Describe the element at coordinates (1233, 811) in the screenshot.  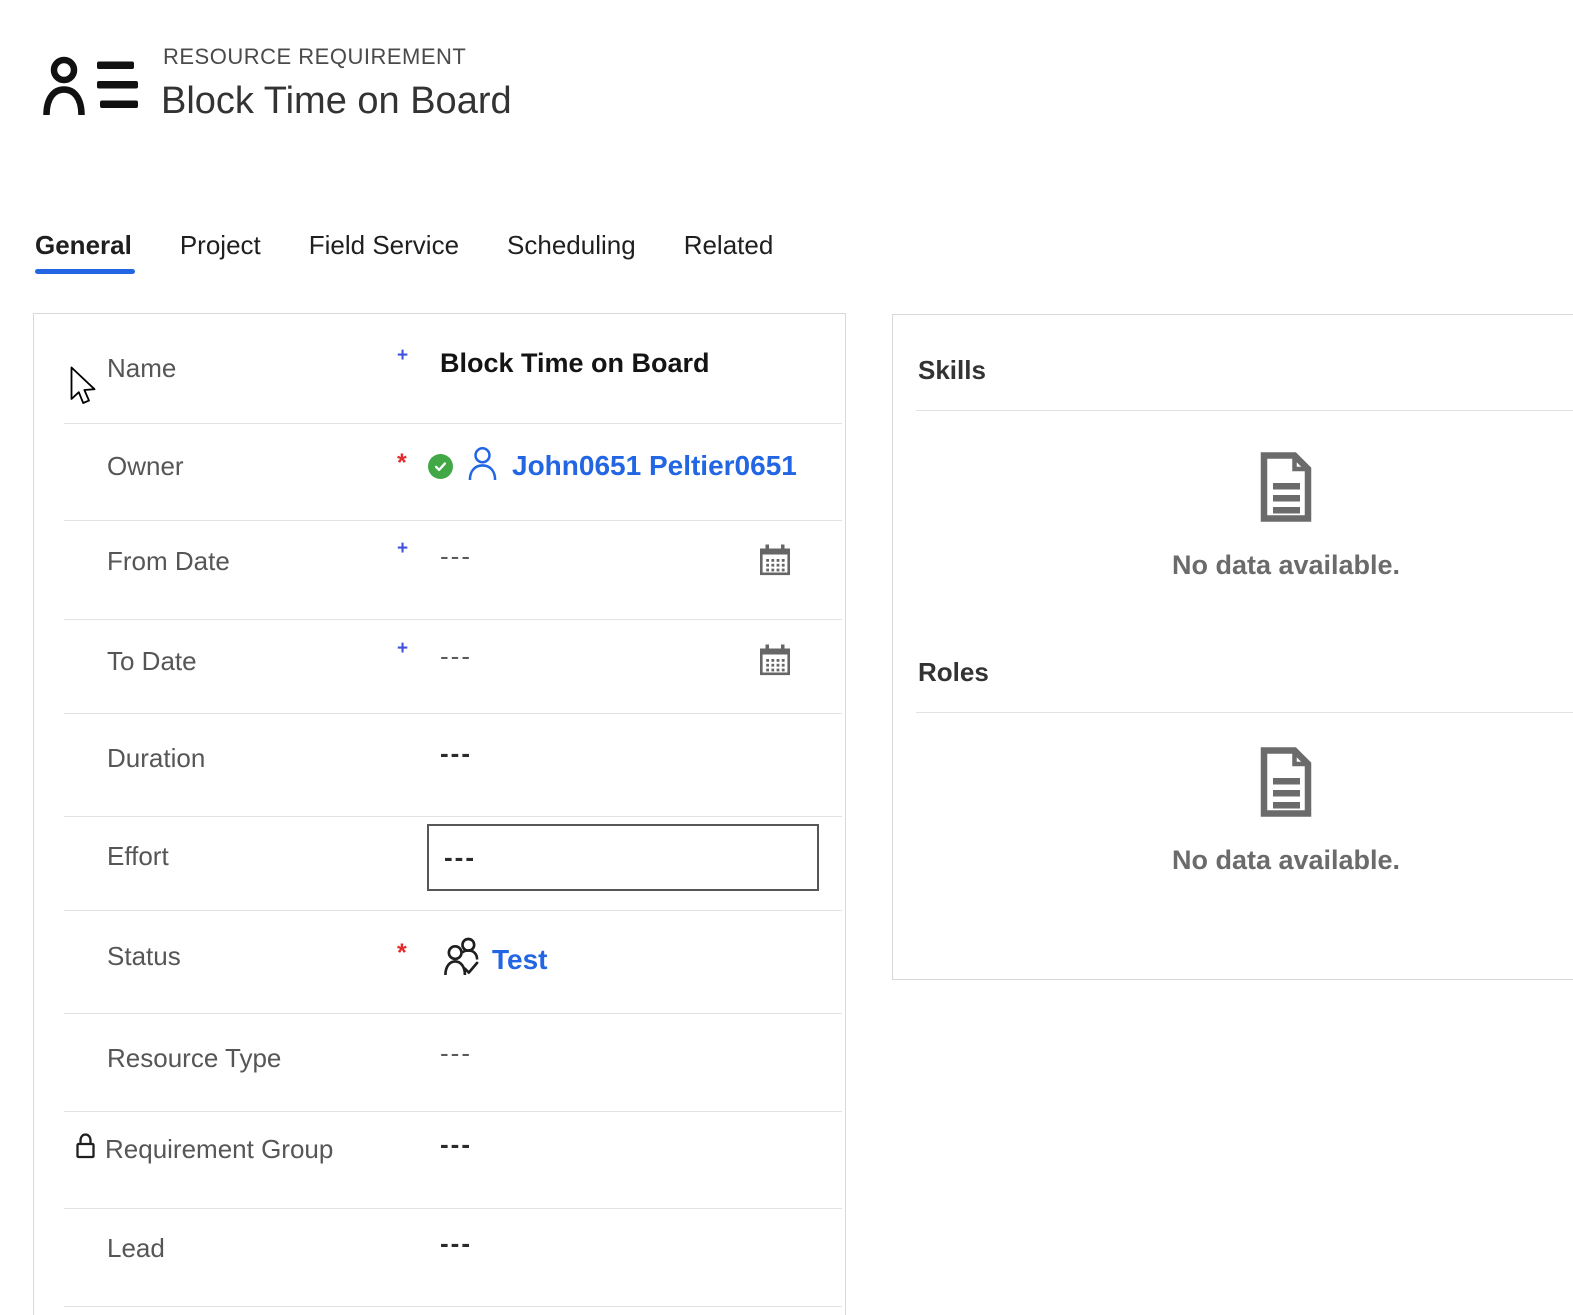
I see `empty-state-roles: No data available.` at that location.